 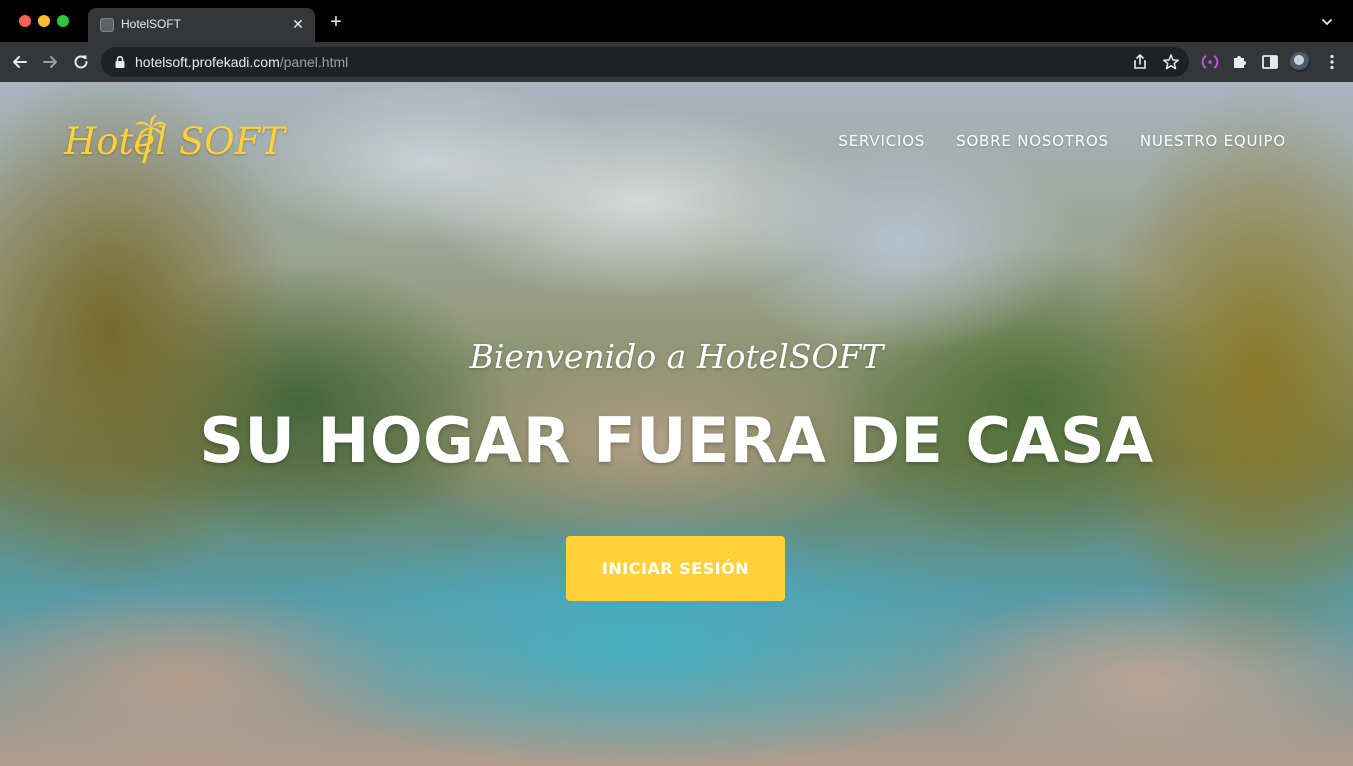 What do you see at coordinates (298, 24) in the screenshot?
I see `close-tab-icon: ✕` at bounding box center [298, 24].